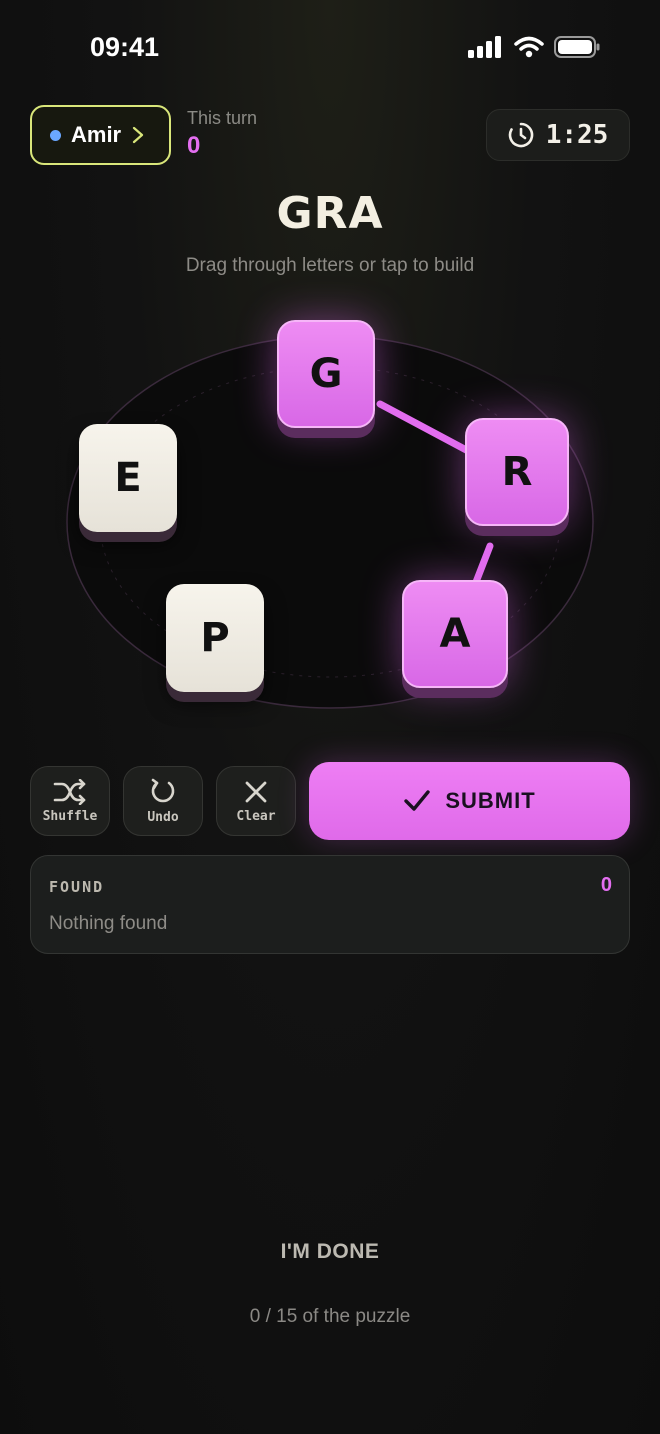  I want to click on clear-button: Clear, so click(256, 801).